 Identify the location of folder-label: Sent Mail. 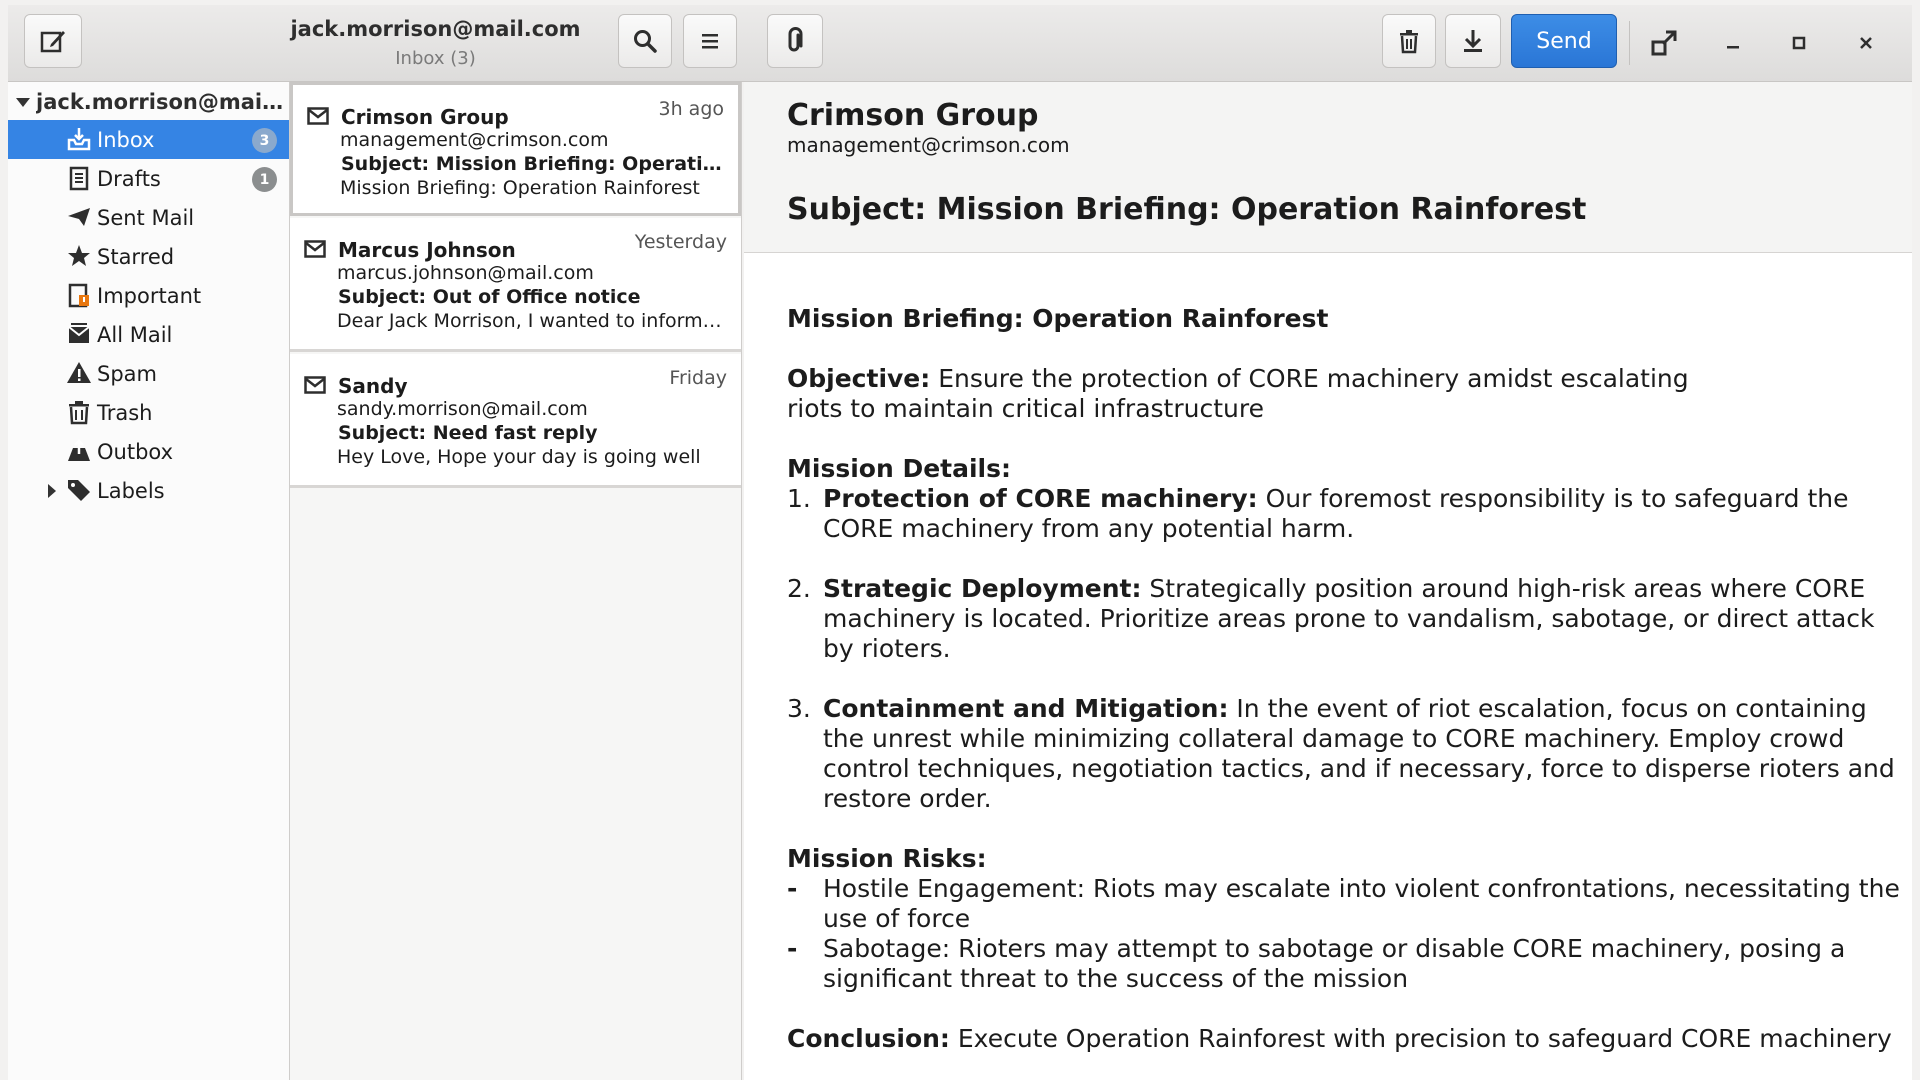
(146, 218).